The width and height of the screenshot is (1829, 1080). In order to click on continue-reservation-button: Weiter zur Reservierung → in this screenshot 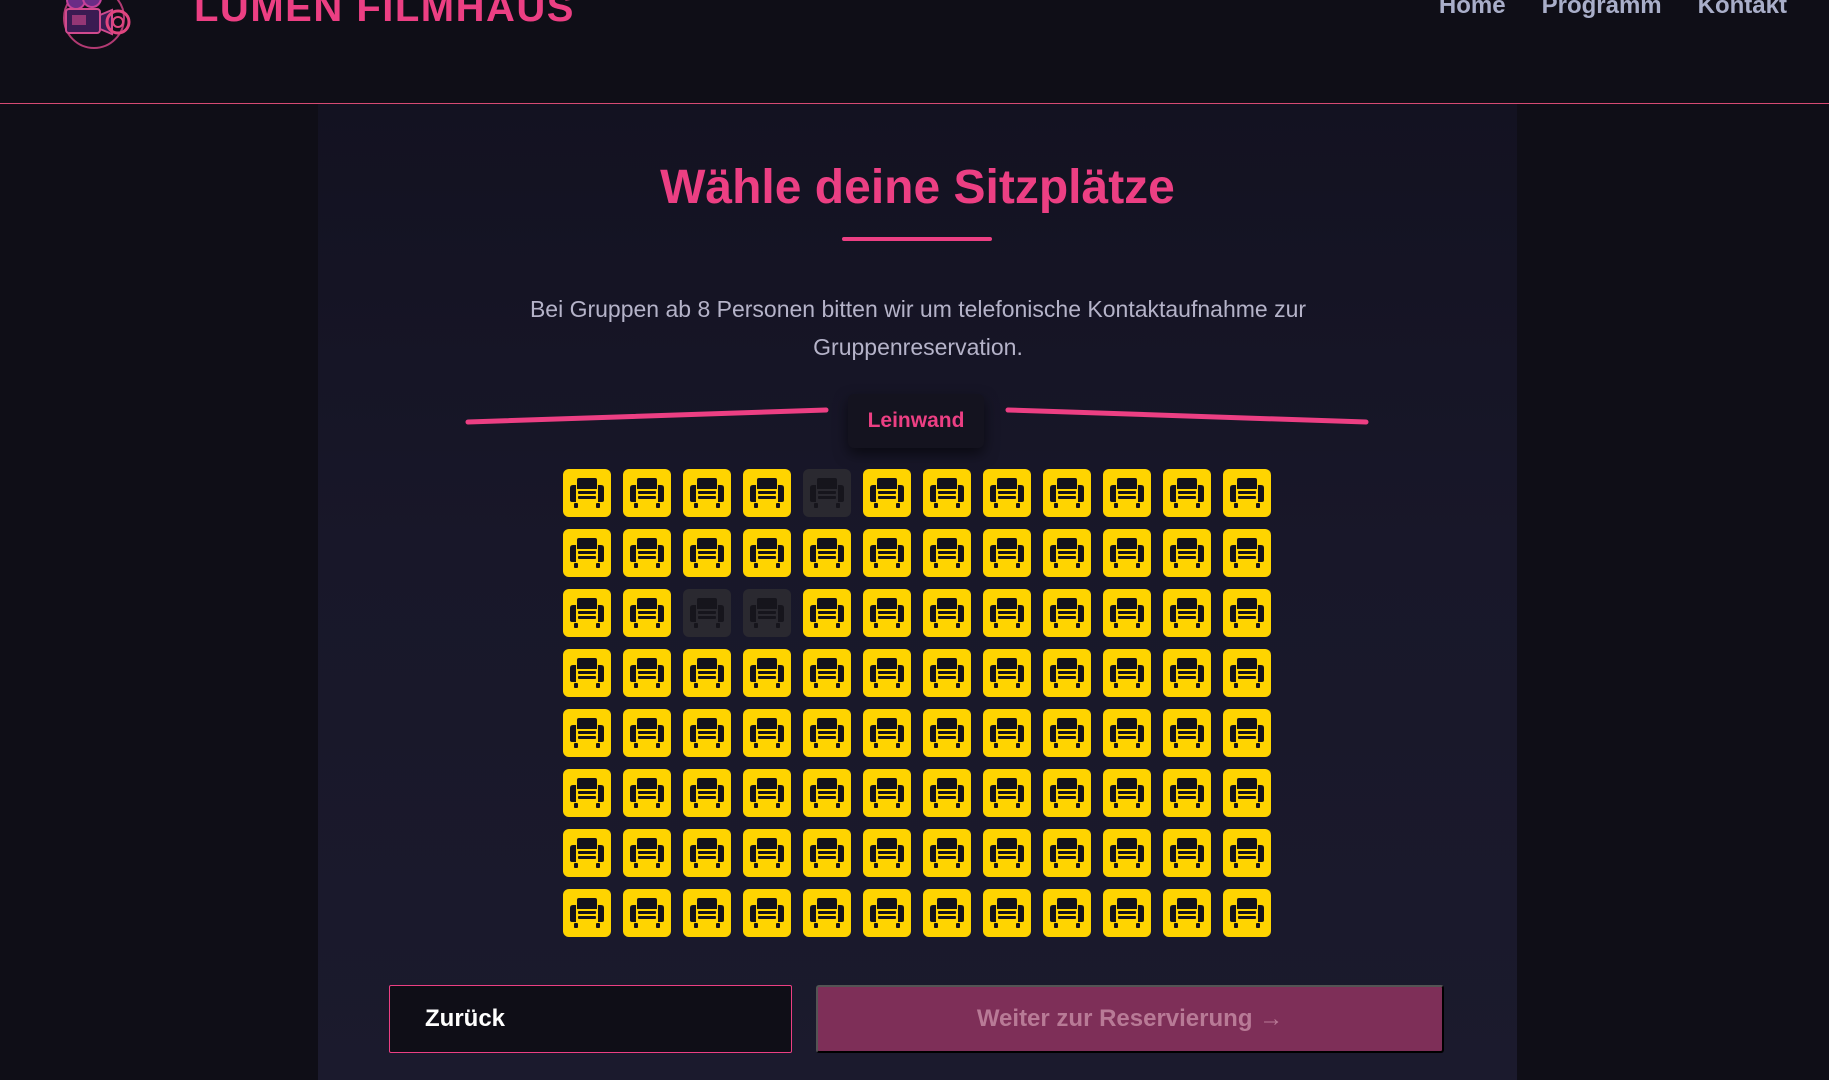, I will do `click(1130, 1019)`.